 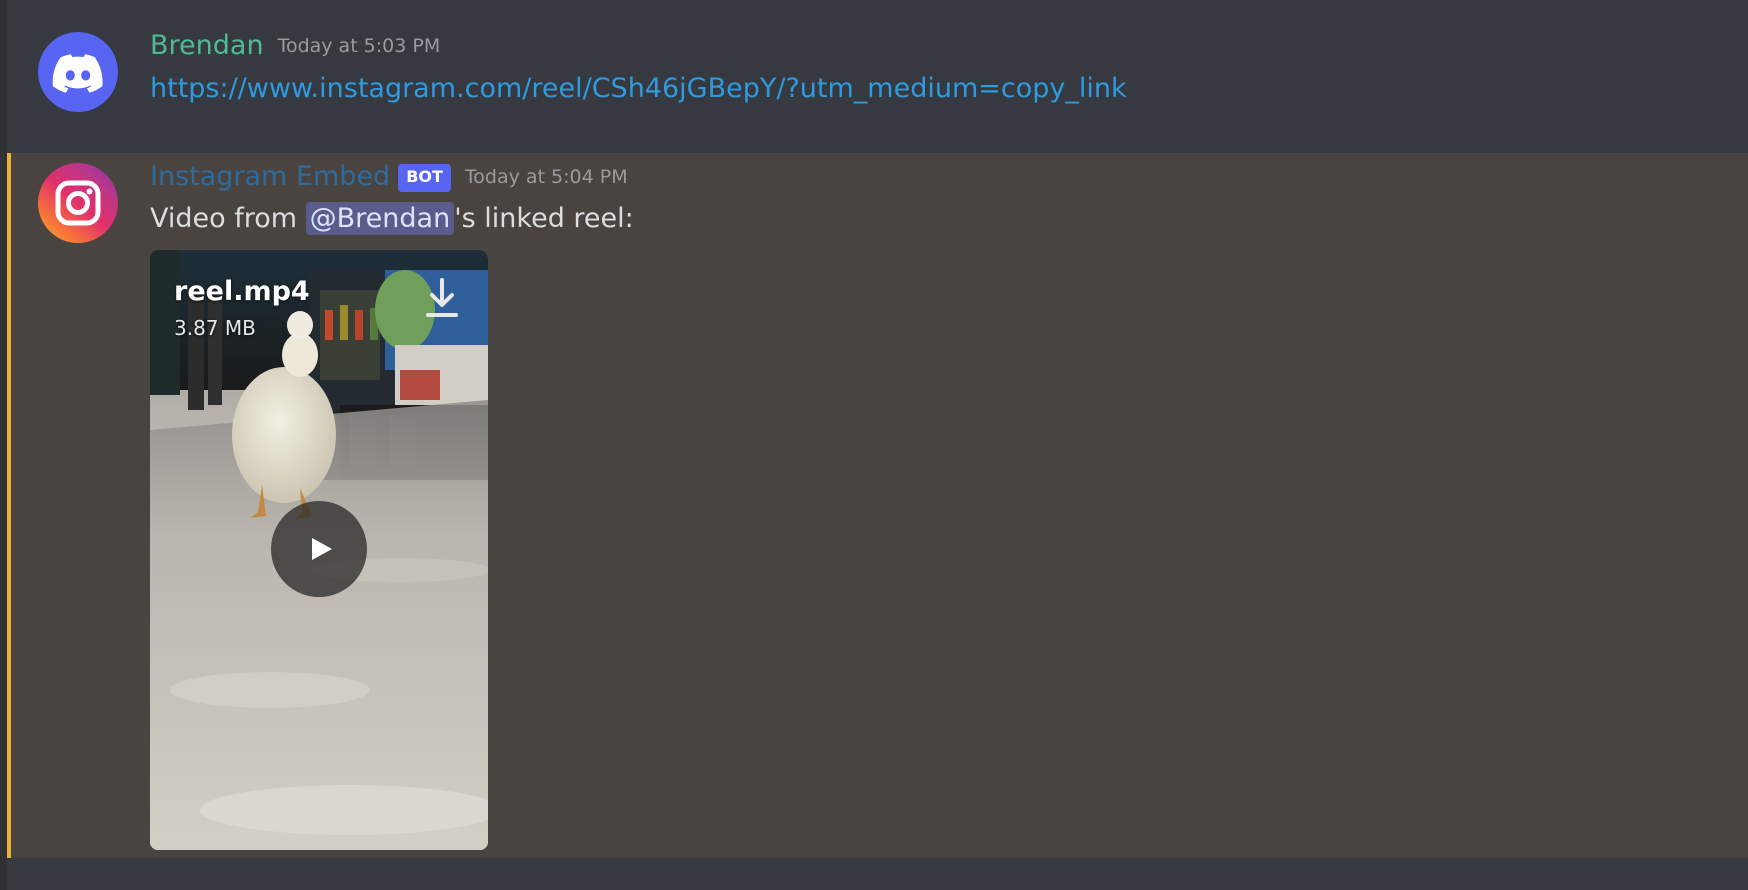 I want to click on discord-logo-icon, so click(x=78, y=72).